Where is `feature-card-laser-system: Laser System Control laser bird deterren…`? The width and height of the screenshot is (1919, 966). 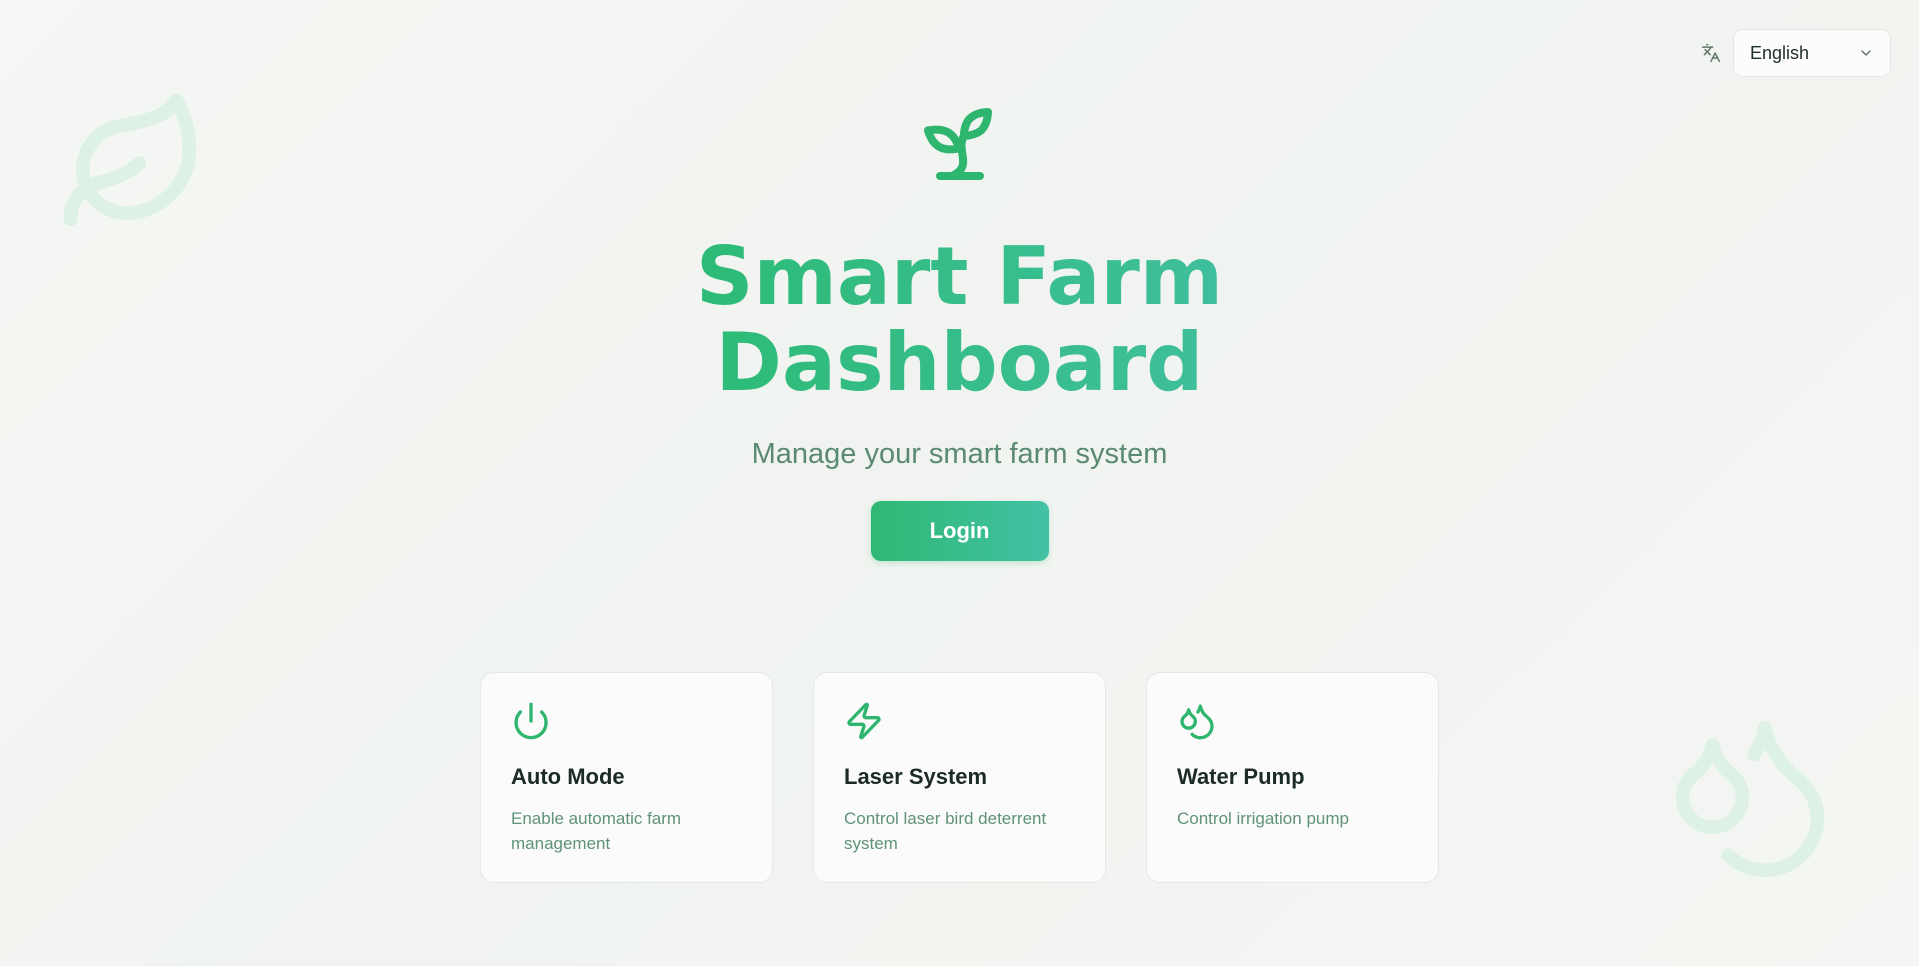 feature-card-laser-system: Laser System Control laser bird deterren… is located at coordinates (959, 777).